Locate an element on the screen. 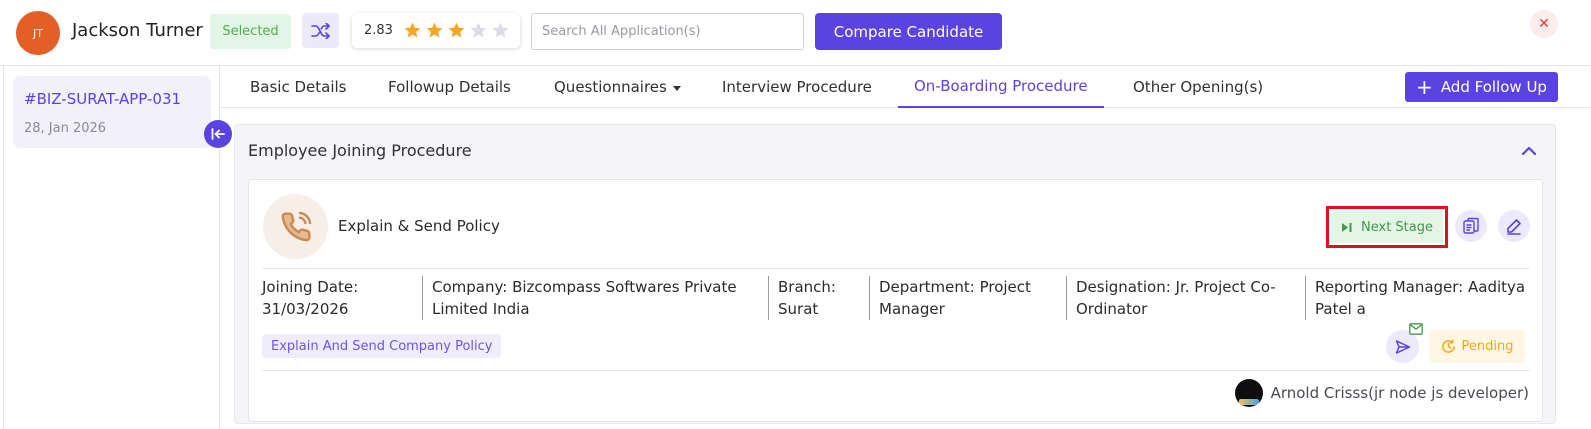 This screenshot has width=1591, height=429. add-follow-up-button: + Add Follow Up is located at coordinates (1481, 87).